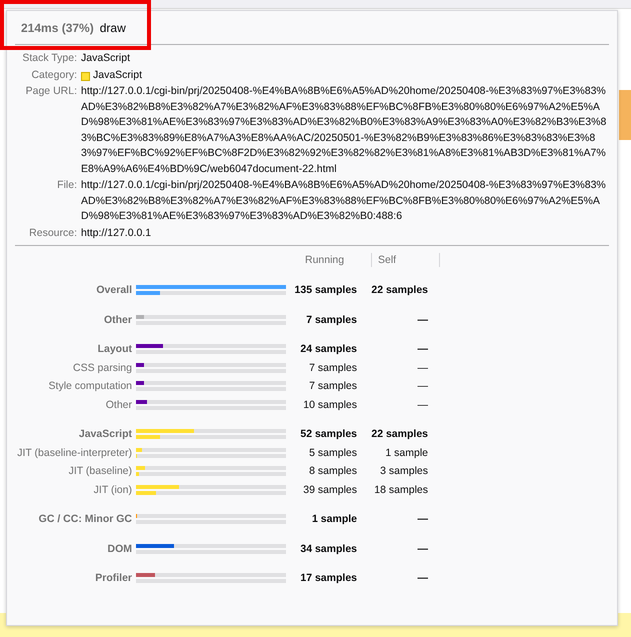 The height and width of the screenshot is (637, 631). I want to click on detail-value: http://127.0.0.1, so click(116, 233).